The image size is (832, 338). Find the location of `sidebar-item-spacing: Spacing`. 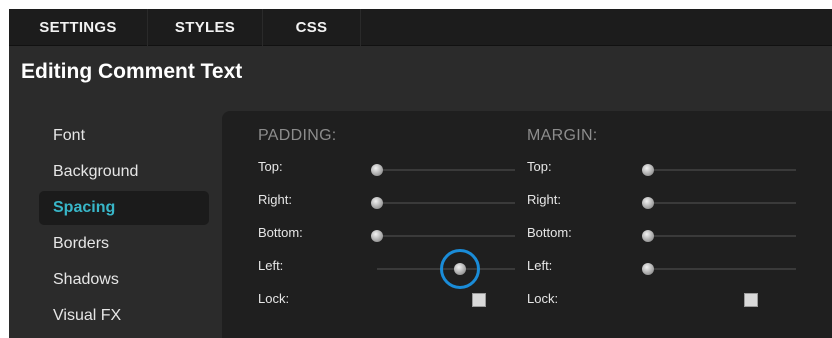

sidebar-item-spacing: Spacing is located at coordinates (124, 208).